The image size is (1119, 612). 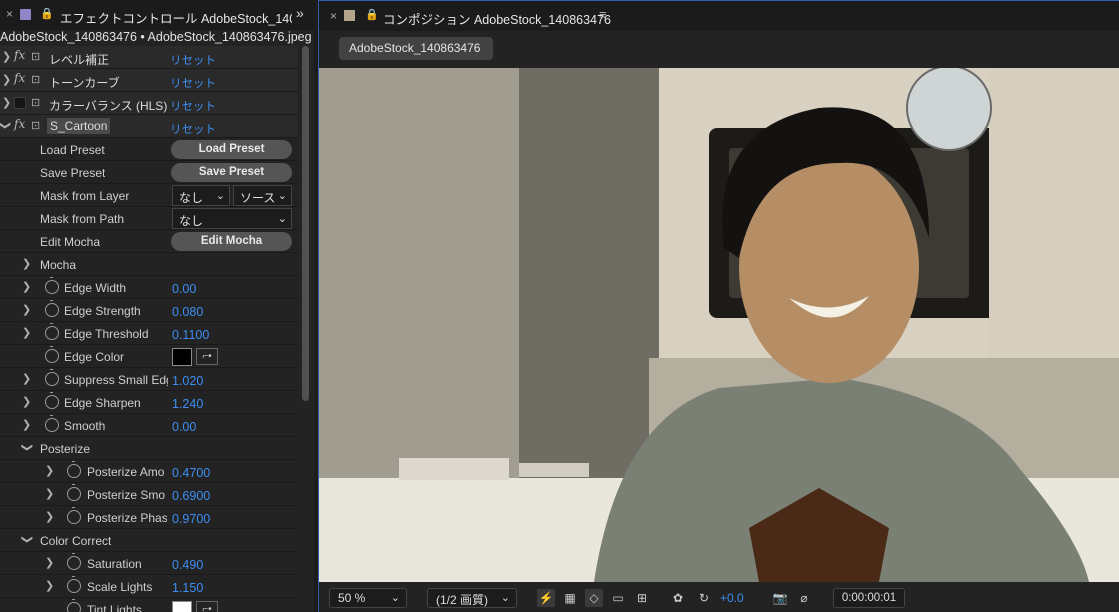 I want to click on panel-color-label, so click(x=25, y=14).